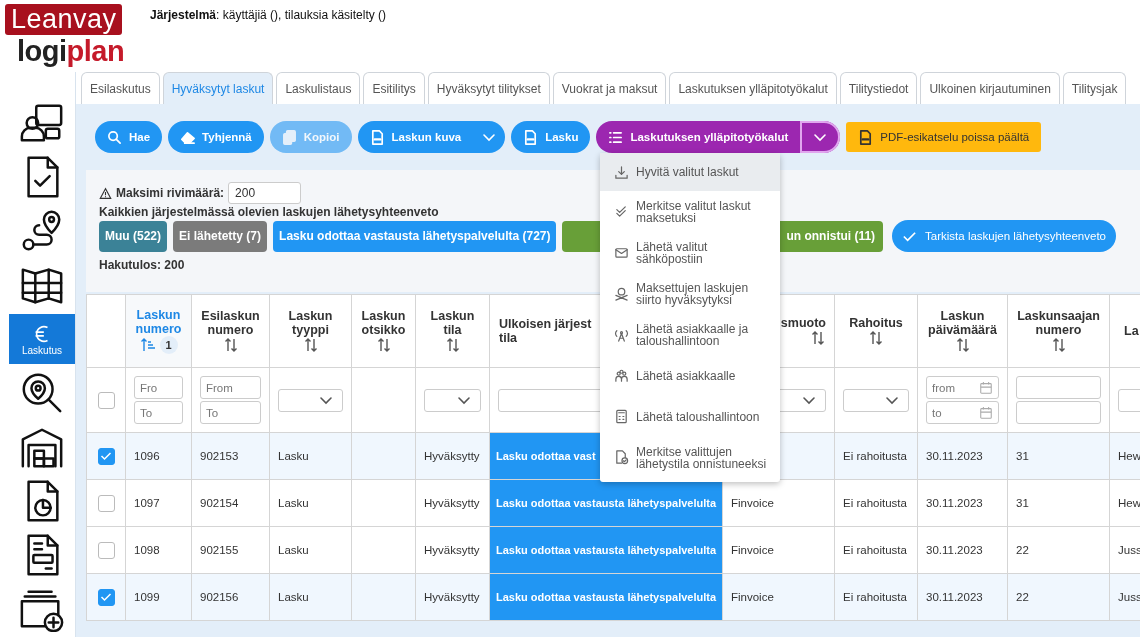 The width and height of the screenshot is (1140, 637). I want to click on toolbar-button: Laskutuksen ylläpitotyökalut, so click(698, 137).